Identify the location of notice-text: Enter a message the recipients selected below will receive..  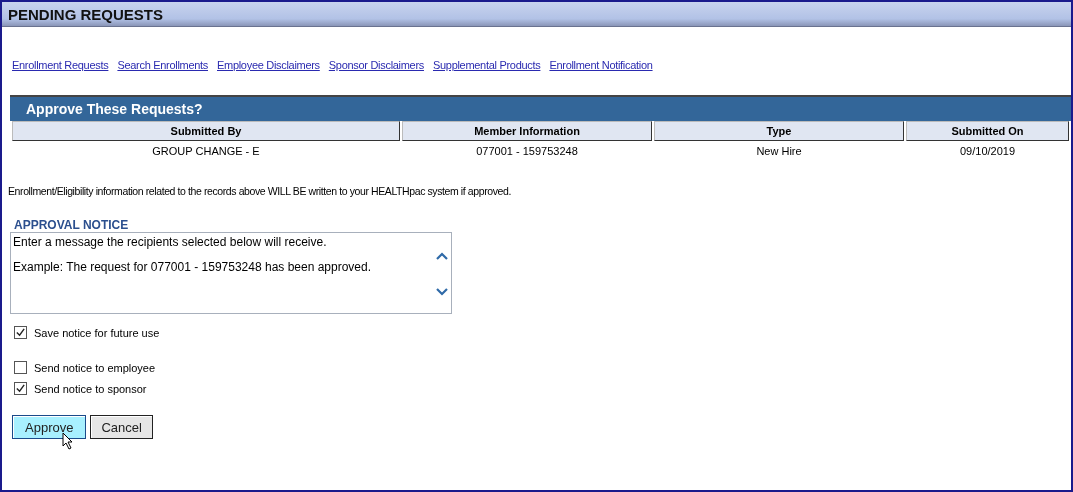
(170, 242).